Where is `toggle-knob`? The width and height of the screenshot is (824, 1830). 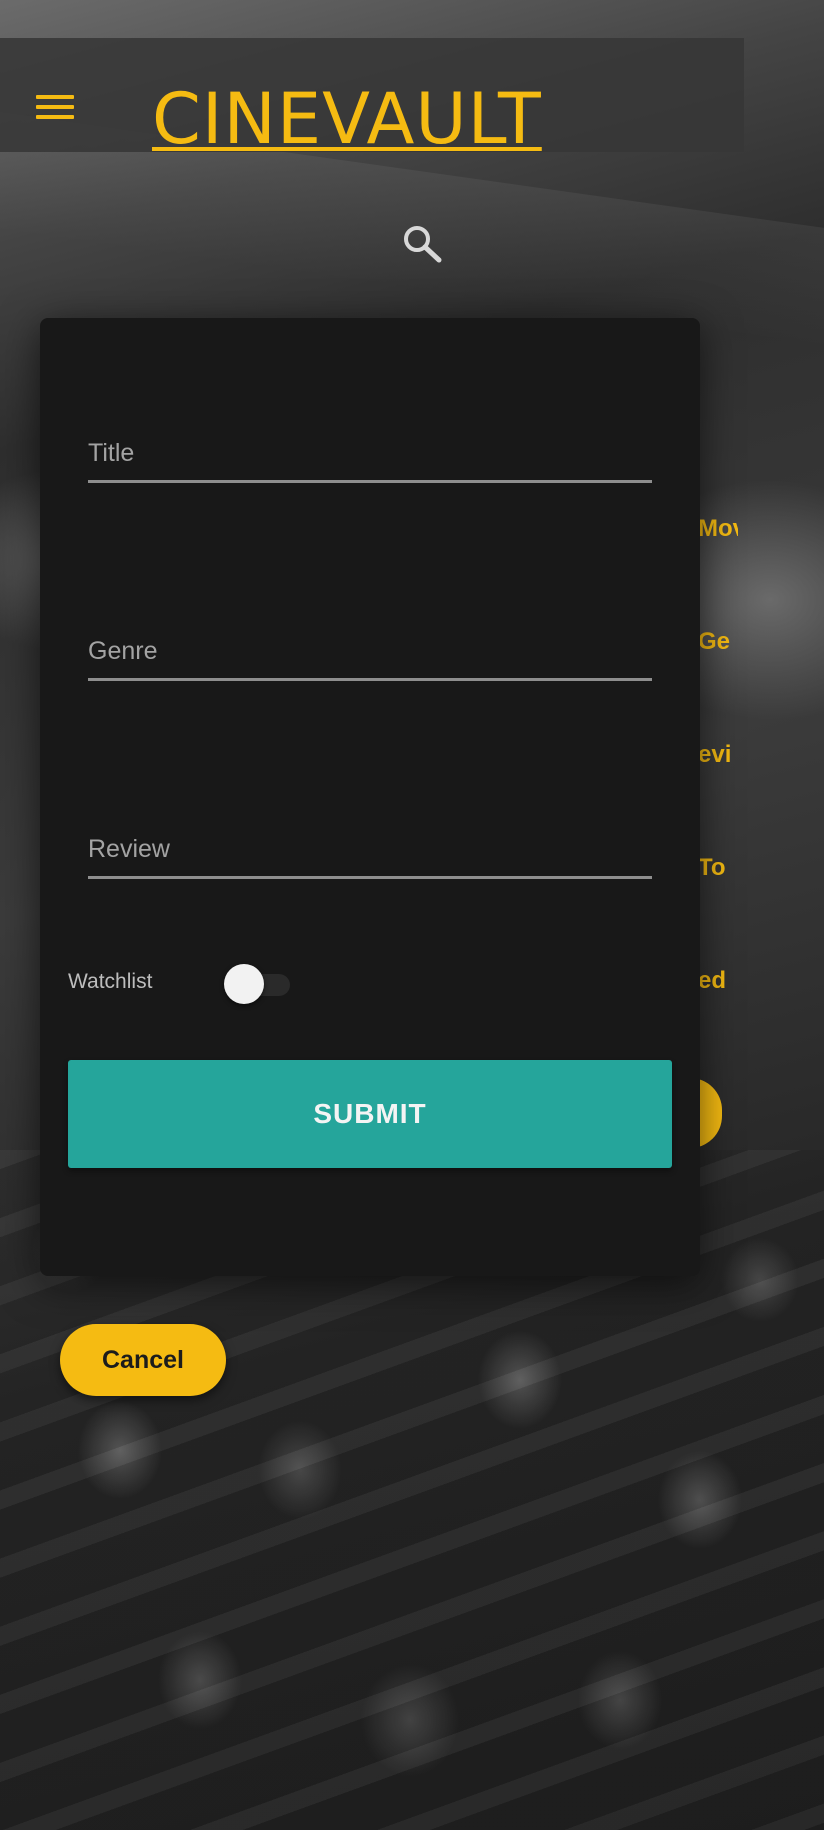 toggle-knob is located at coordinates (244, 984).